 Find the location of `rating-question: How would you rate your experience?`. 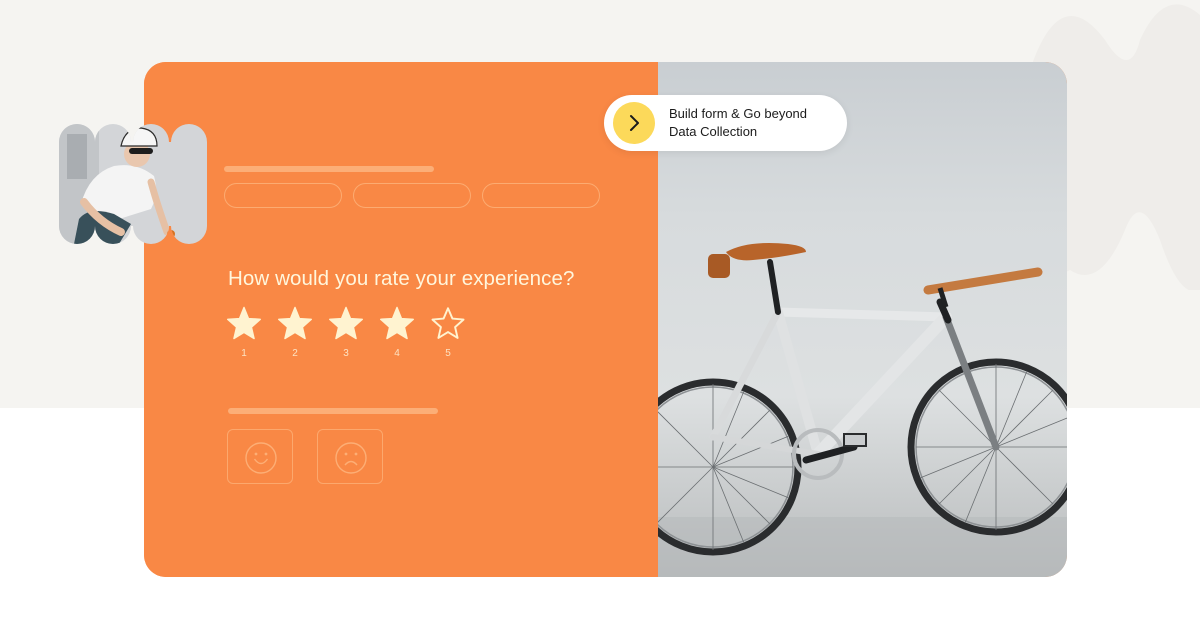

rating-question: How would you rate your experience? is located at coordinates (401, 278).